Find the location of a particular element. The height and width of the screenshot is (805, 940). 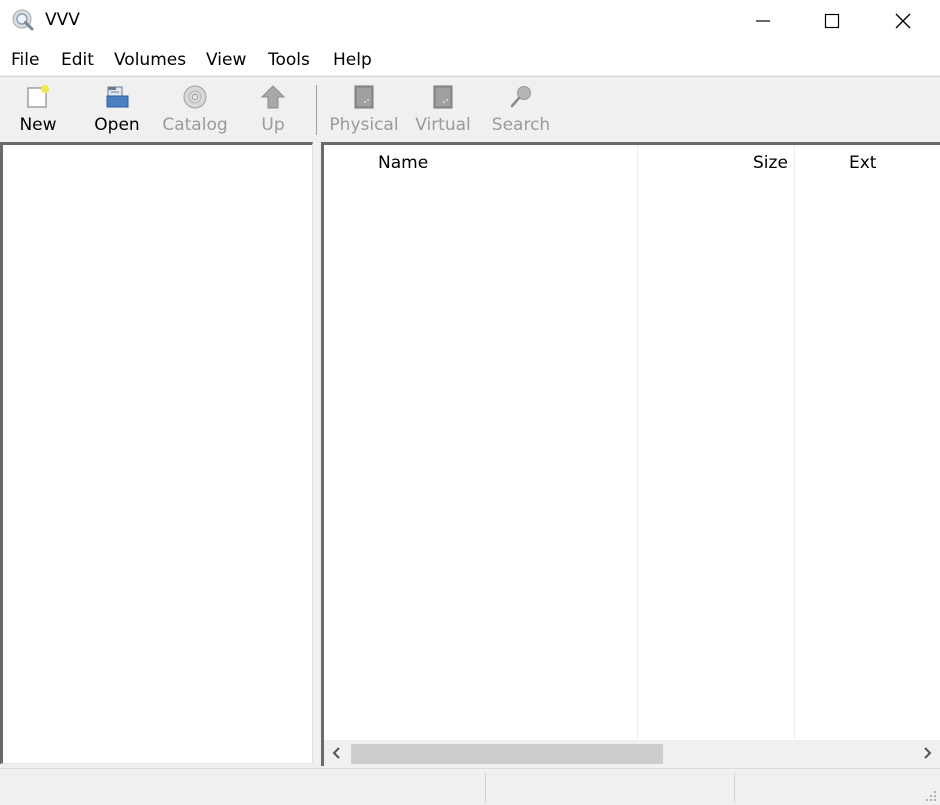

menu-bar: File Edit Volumes View Tools Help is located at coordinates (470, 58).